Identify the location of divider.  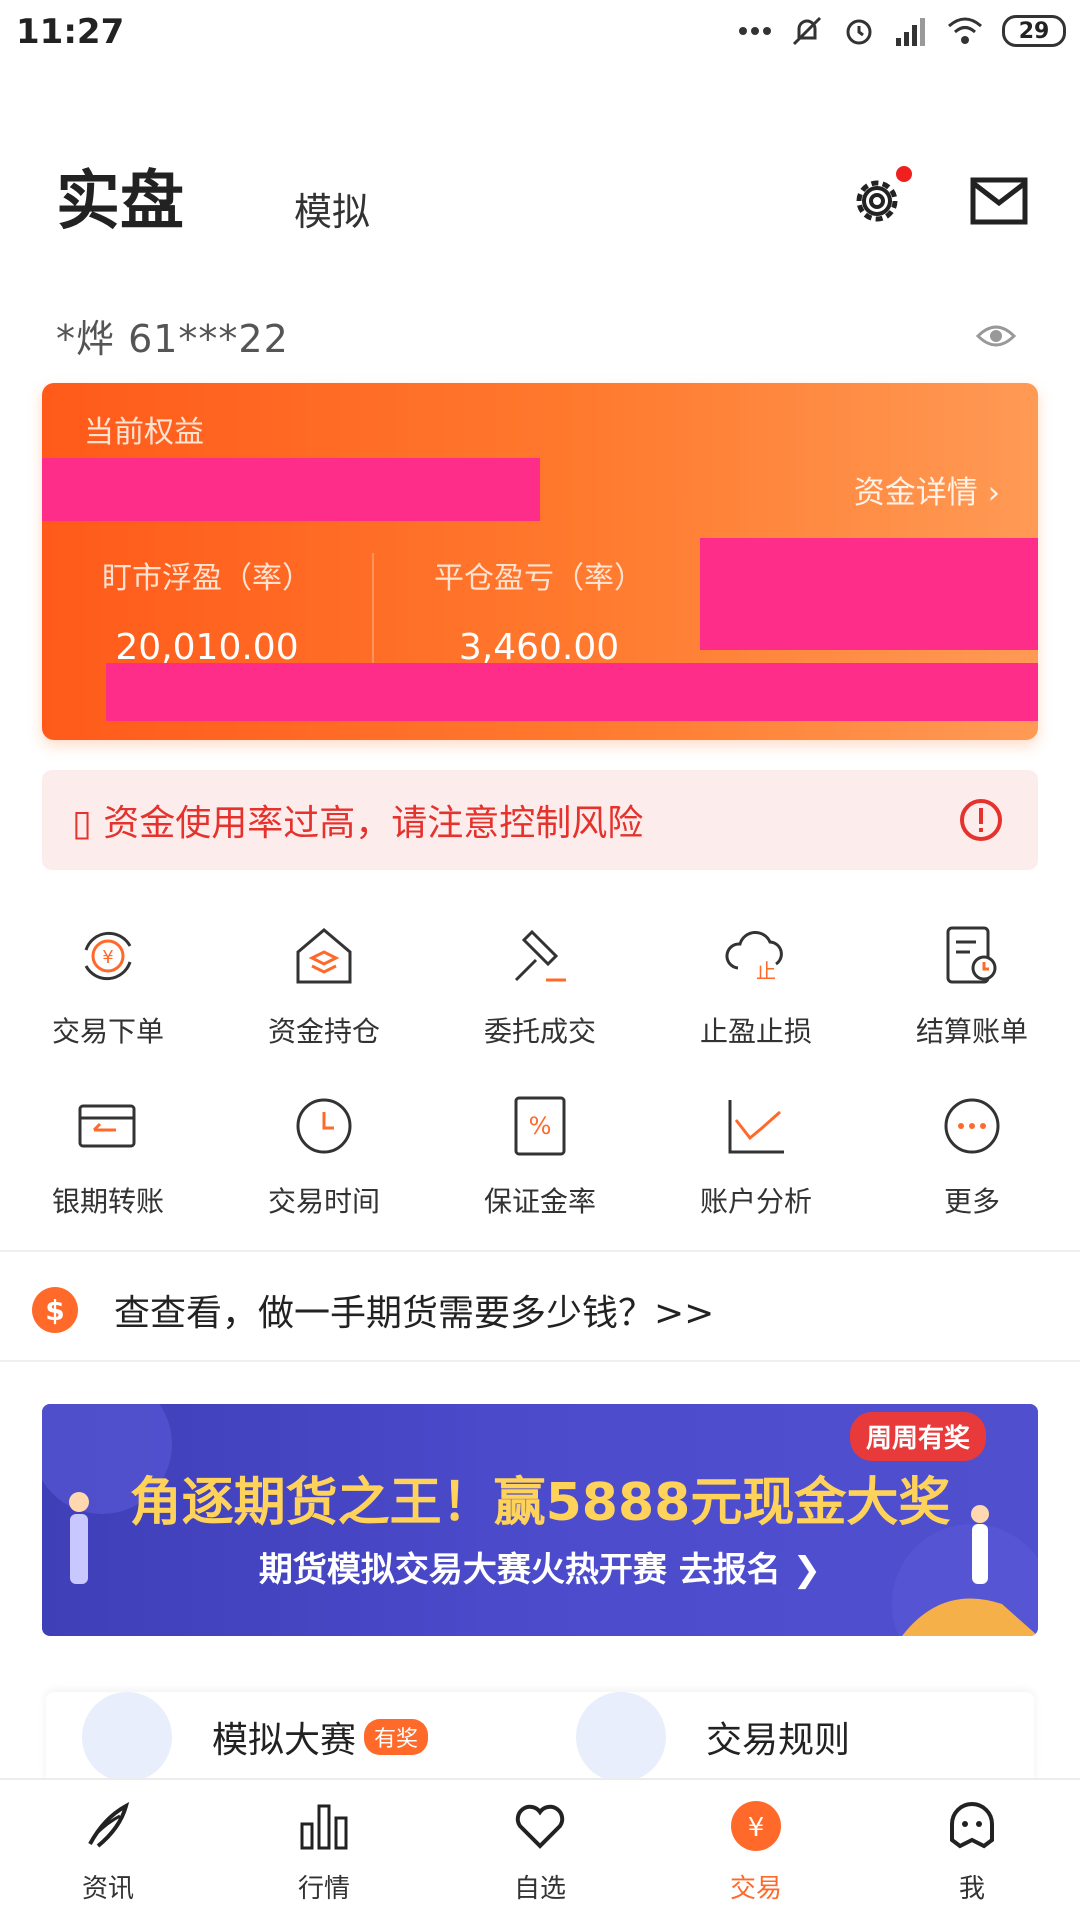
(540, 1361).